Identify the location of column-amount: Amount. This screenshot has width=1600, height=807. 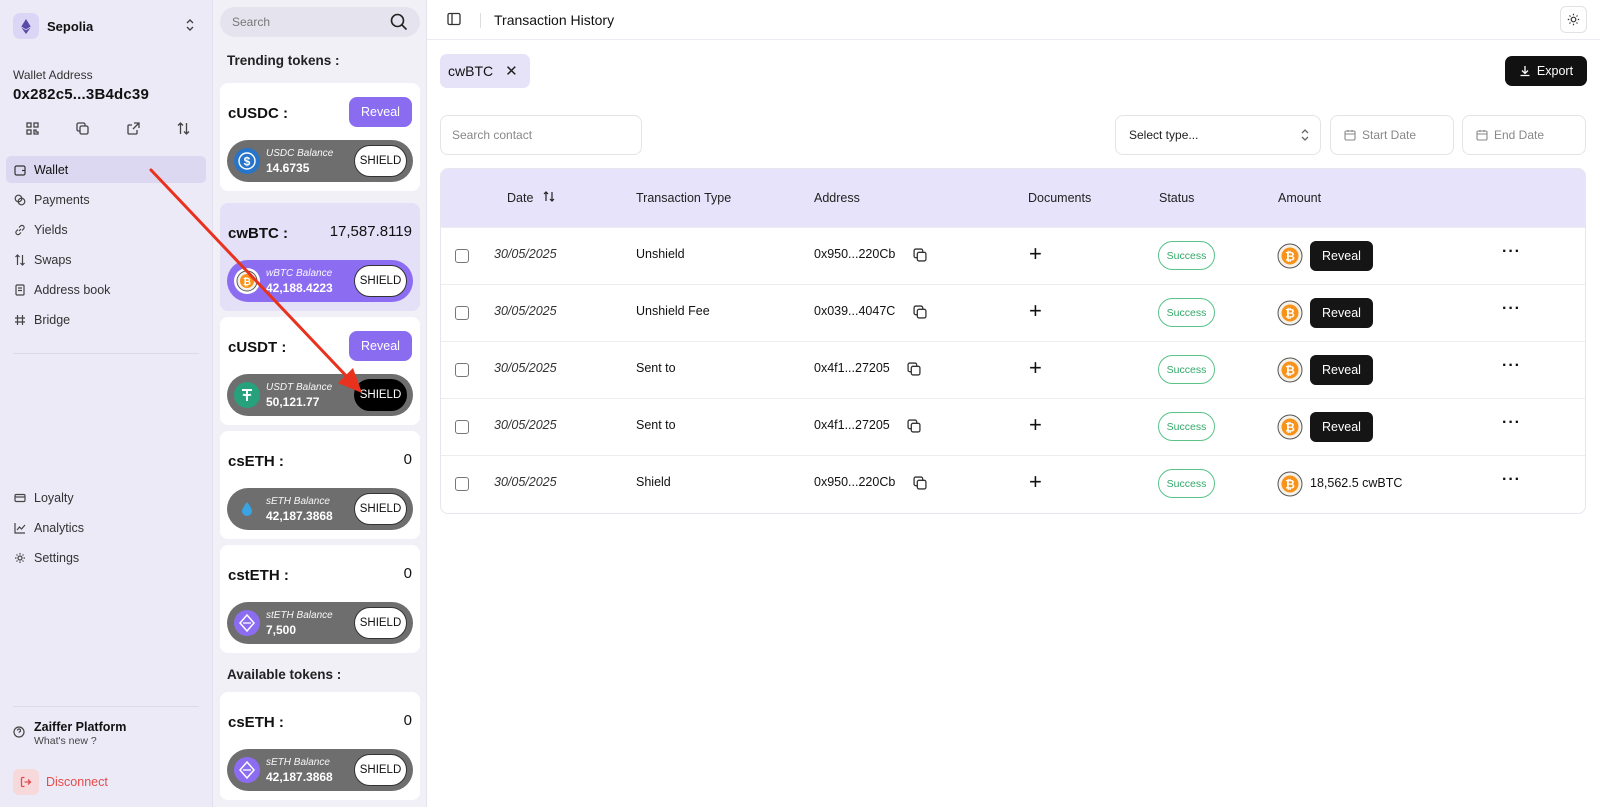
(1300, 198).